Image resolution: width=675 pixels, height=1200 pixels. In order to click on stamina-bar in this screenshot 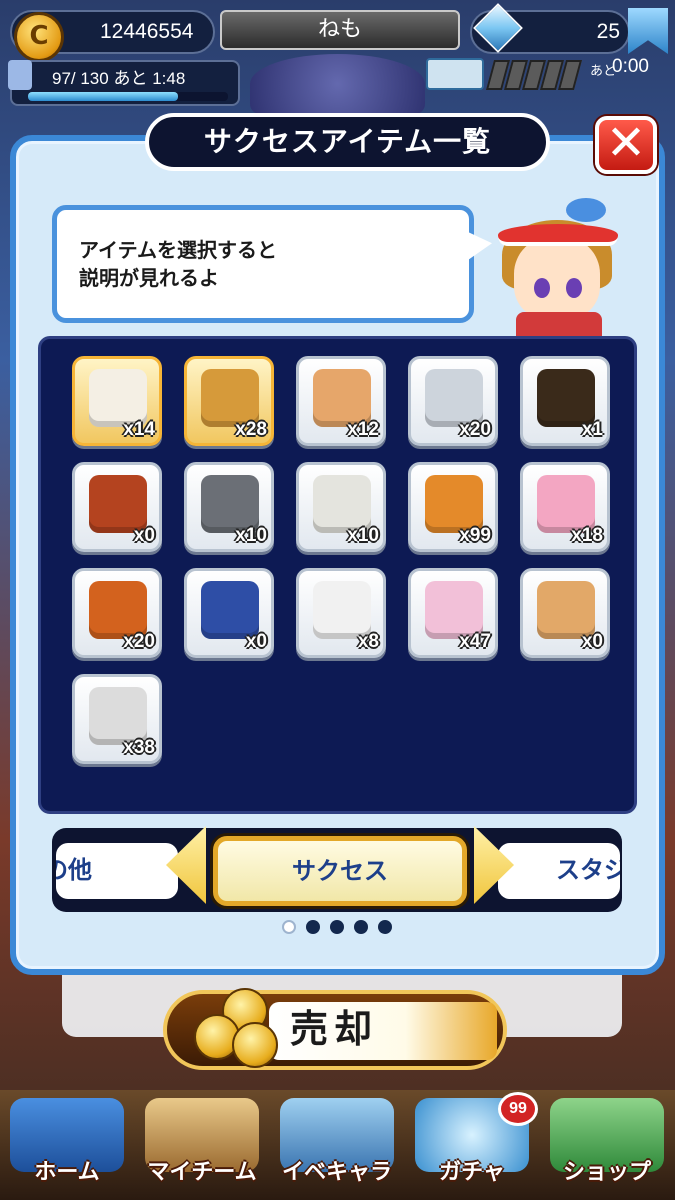, I will do `click(128, 96)`.